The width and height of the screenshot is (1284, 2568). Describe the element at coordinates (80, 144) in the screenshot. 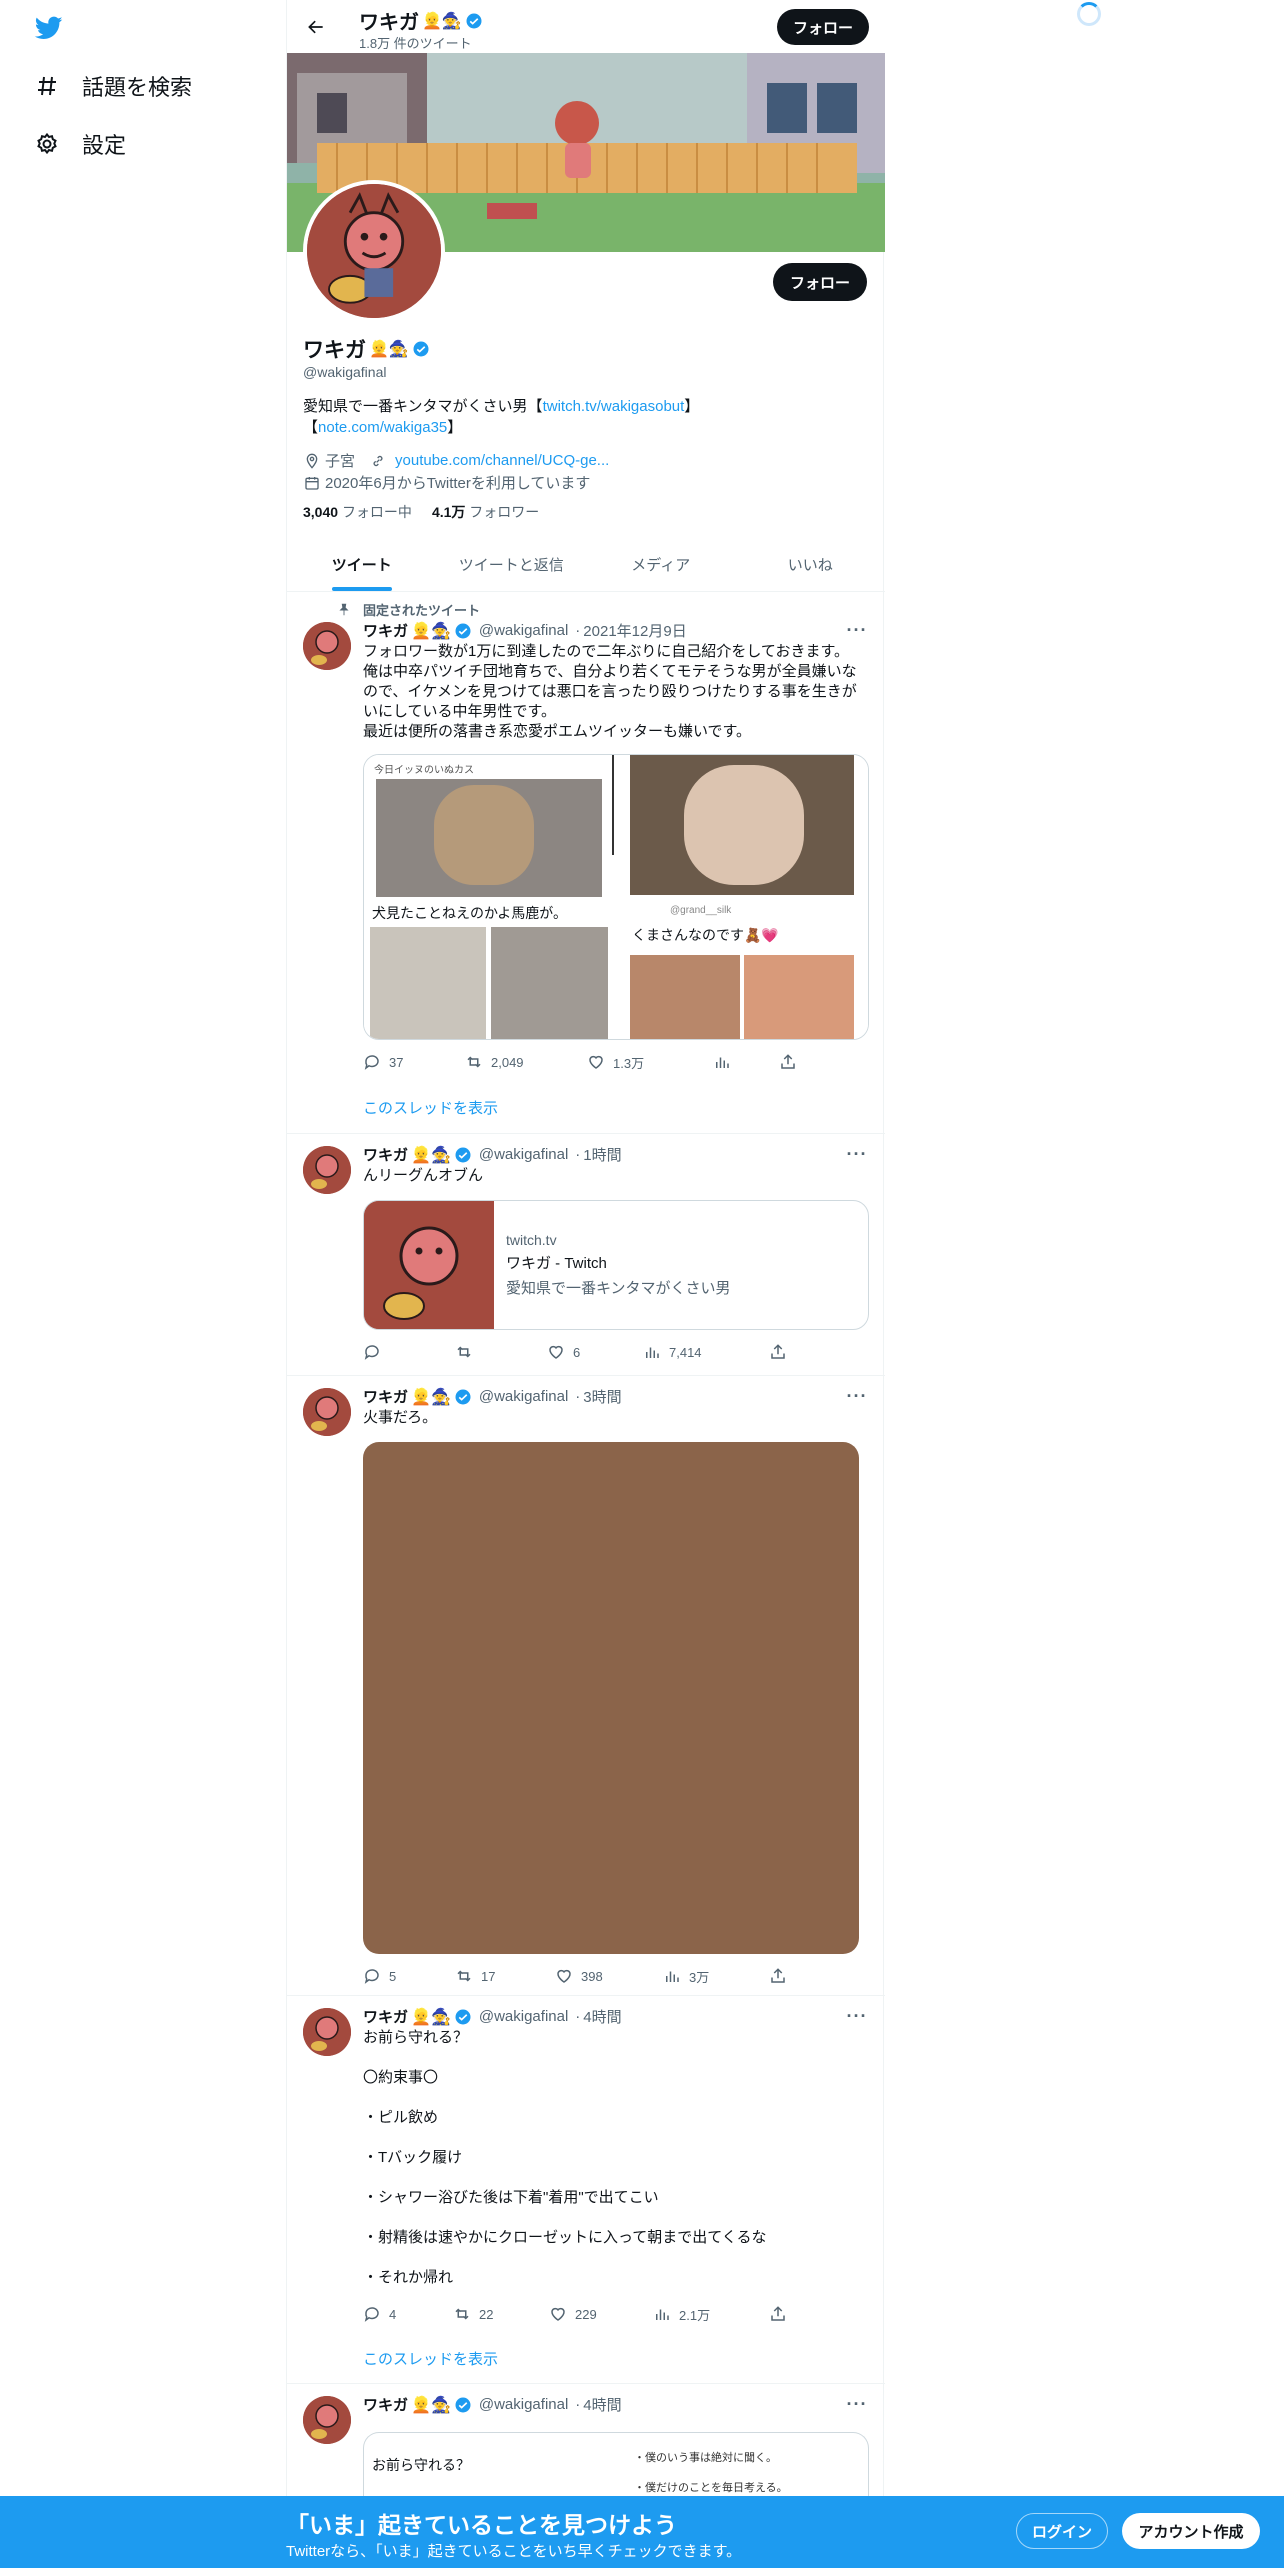

I see `nav-settings: 設定` at that location.